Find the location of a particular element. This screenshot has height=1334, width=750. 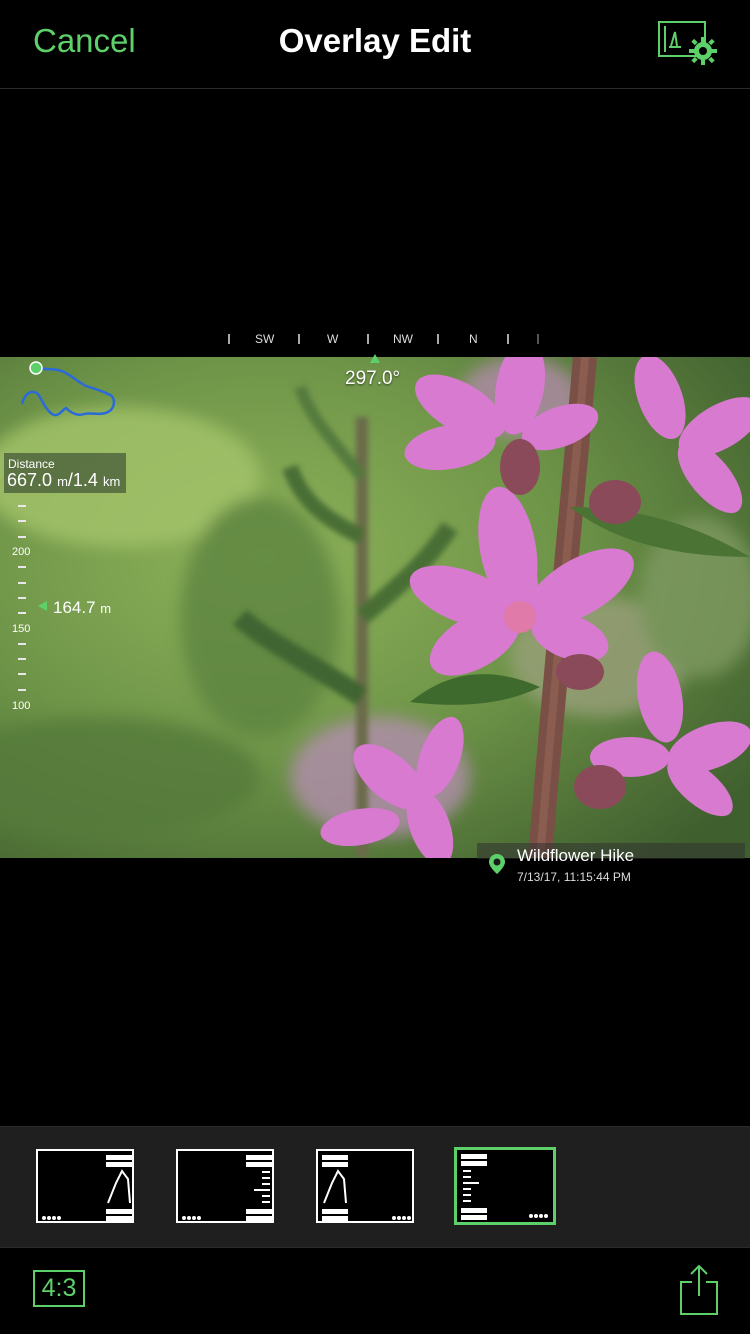

aspect-ratio-button: 4:3 is located at coordinates (59, 1288).